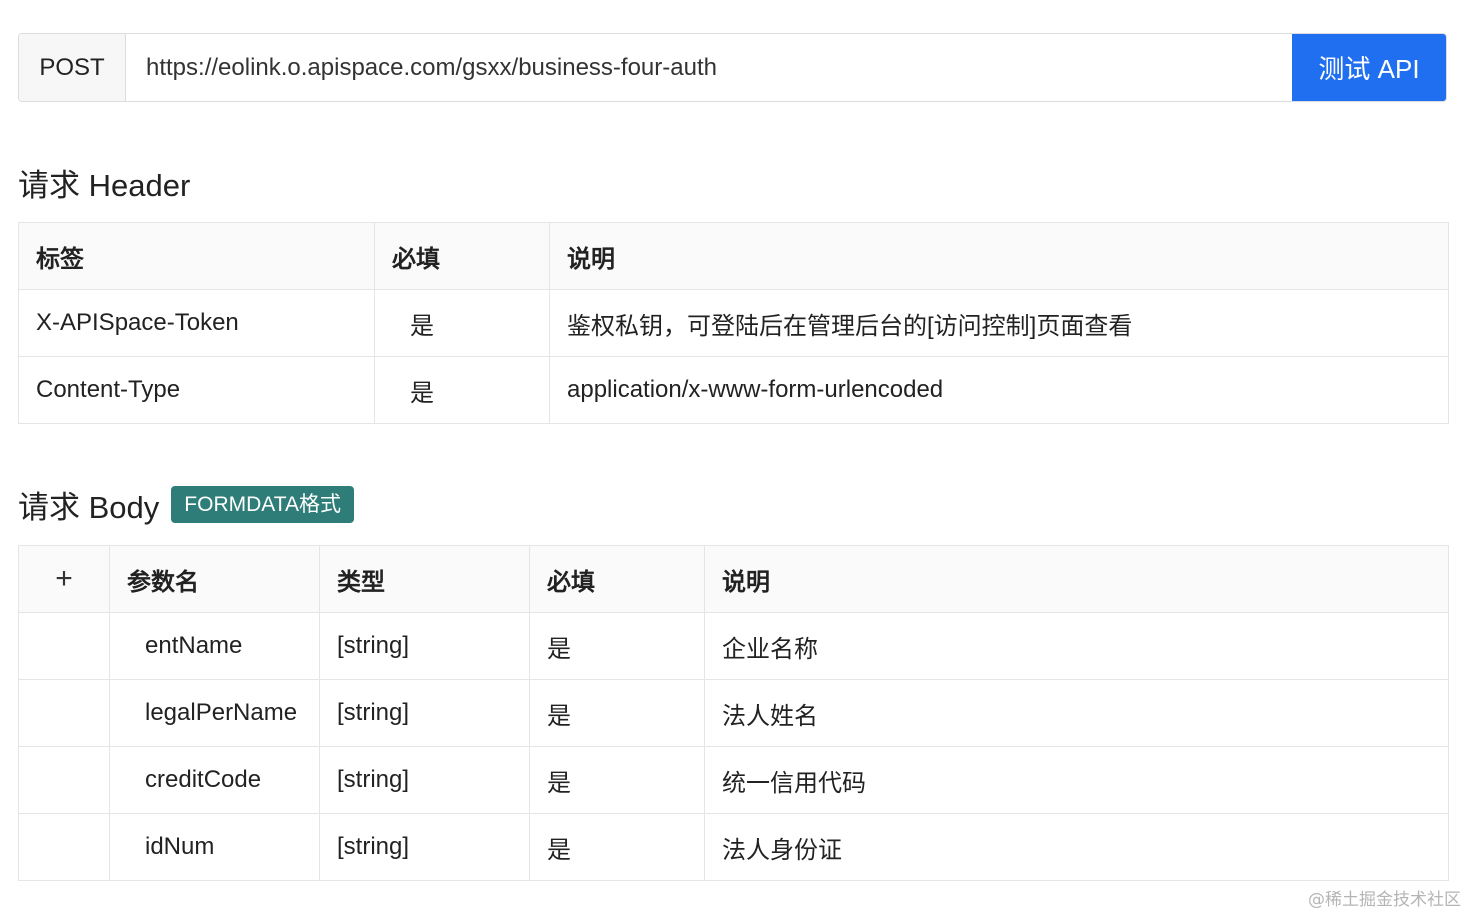 This screenshot has width=1467, height=916. What do you see at coordinates (1369, 67) in the screenshot?
I see `test-api-button: 测试 API` at bounding box center [1369, 67].